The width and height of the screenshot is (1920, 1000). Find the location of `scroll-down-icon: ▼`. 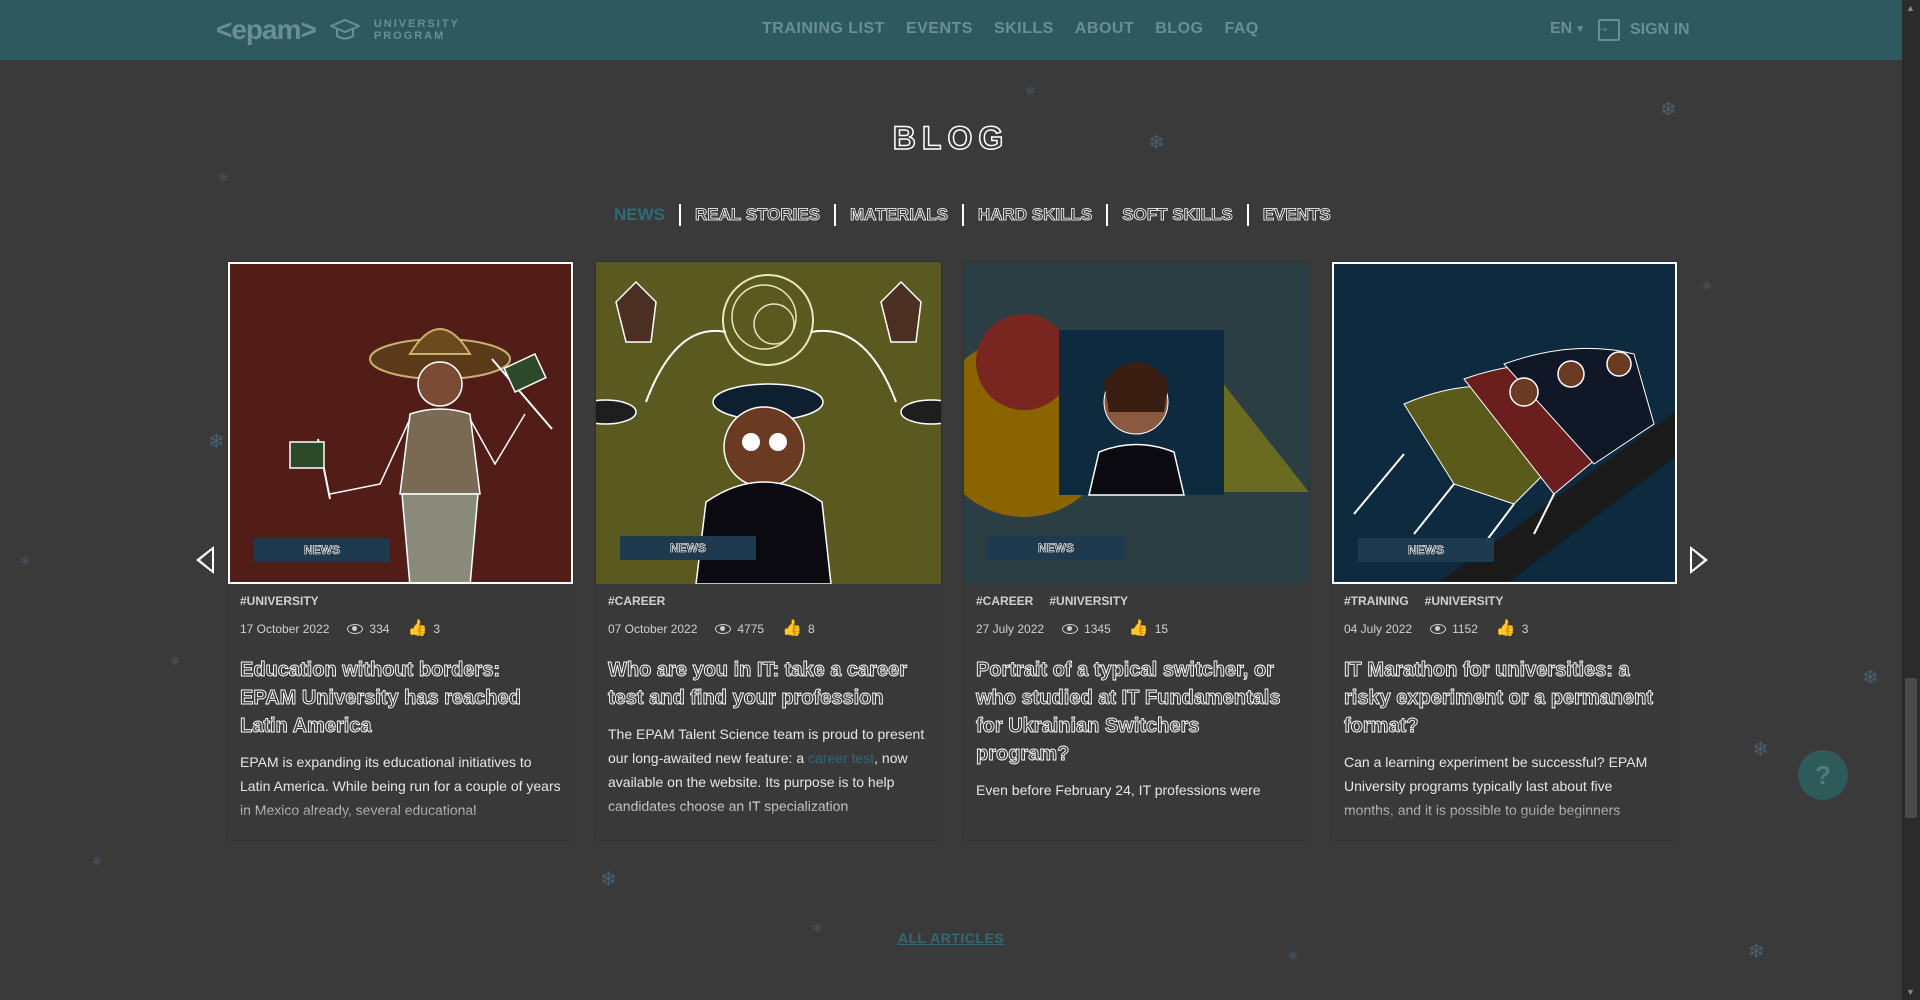

scroll-down-icon: ▼ is located at coordinates (1910, 992).